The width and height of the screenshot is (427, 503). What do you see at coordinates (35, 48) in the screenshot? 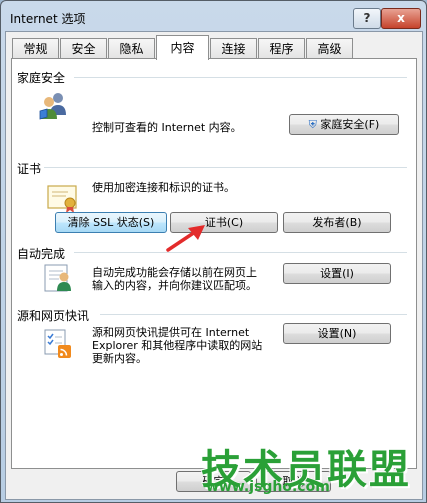
I see `tab-general: 常规` at bounding box center [35, 48].